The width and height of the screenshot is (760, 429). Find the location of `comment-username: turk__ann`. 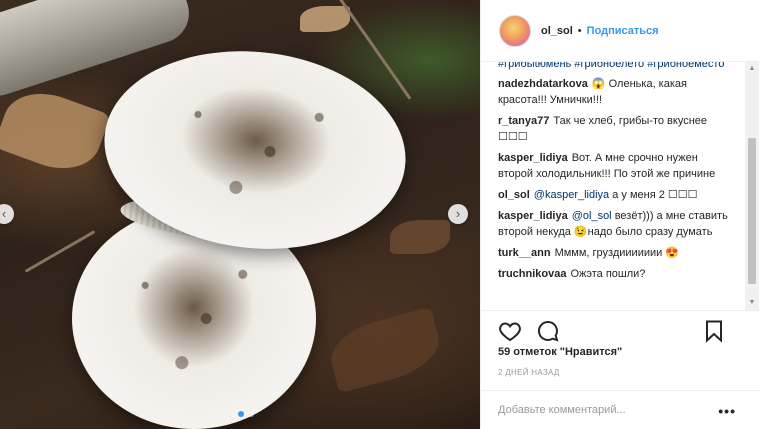

comment-username: turk__ann is located at coordinates (524, 253).